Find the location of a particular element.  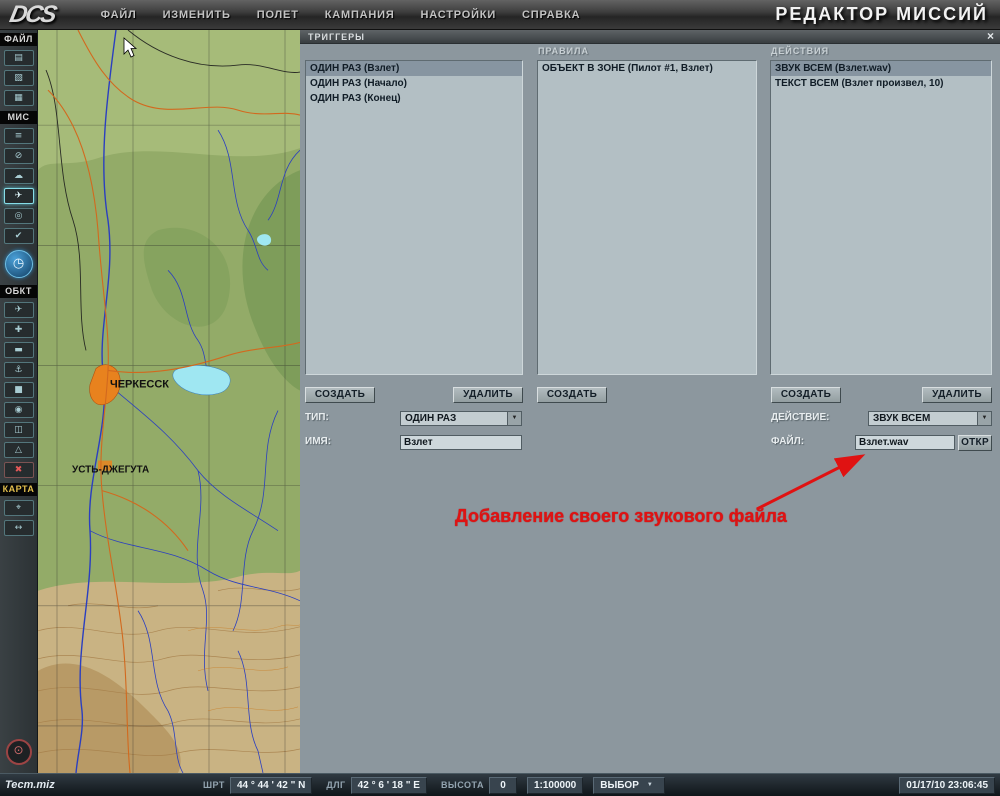

file-label: ФАЙЛ: is located at coordinates (788, 441).